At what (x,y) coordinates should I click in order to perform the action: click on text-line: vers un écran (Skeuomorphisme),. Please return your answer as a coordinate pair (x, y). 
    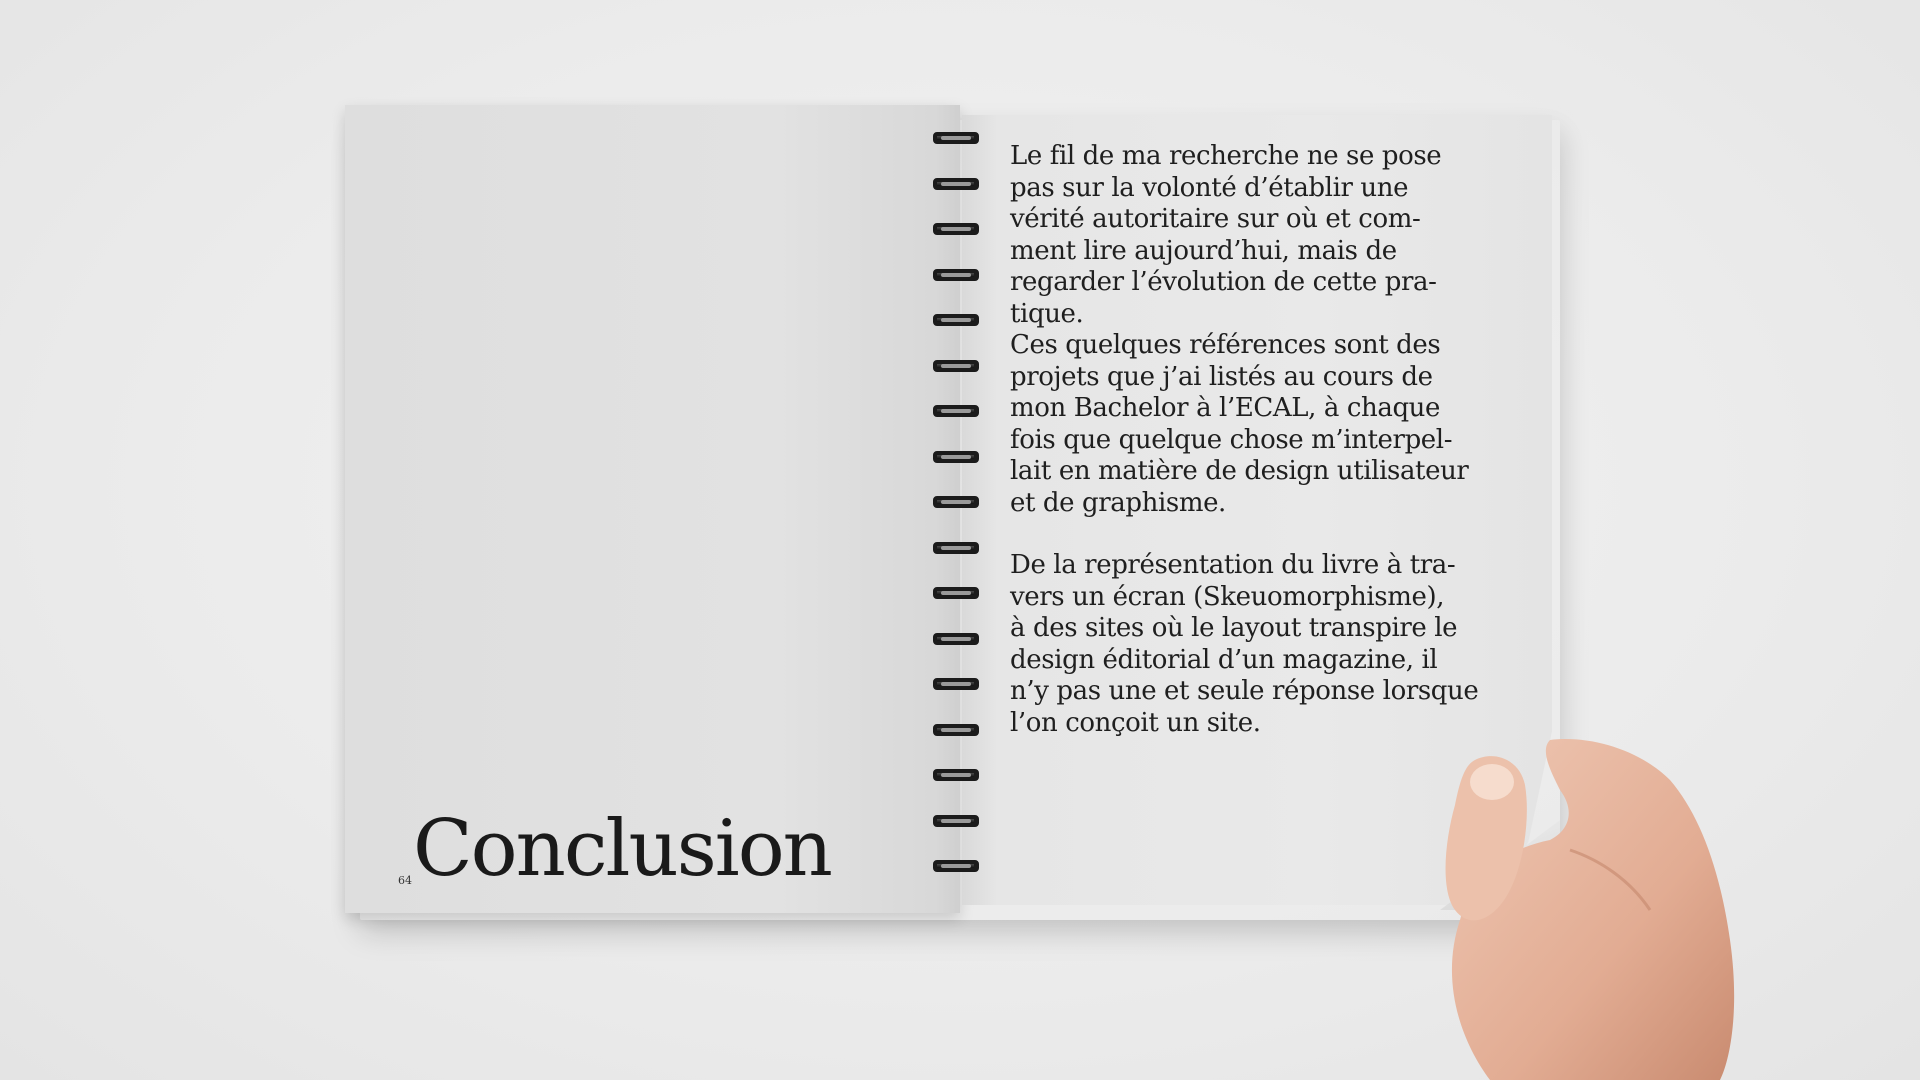
    Looking at the image, I should click on (1227, 596).